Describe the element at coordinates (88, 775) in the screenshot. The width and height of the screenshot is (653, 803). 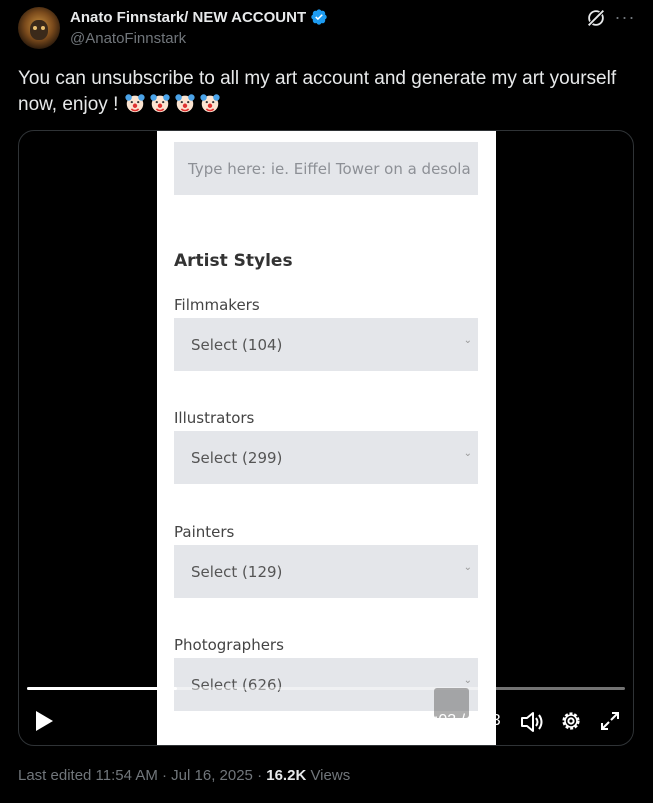
I see `edited-timestamp: Last edited 11:54 AM` at that location.